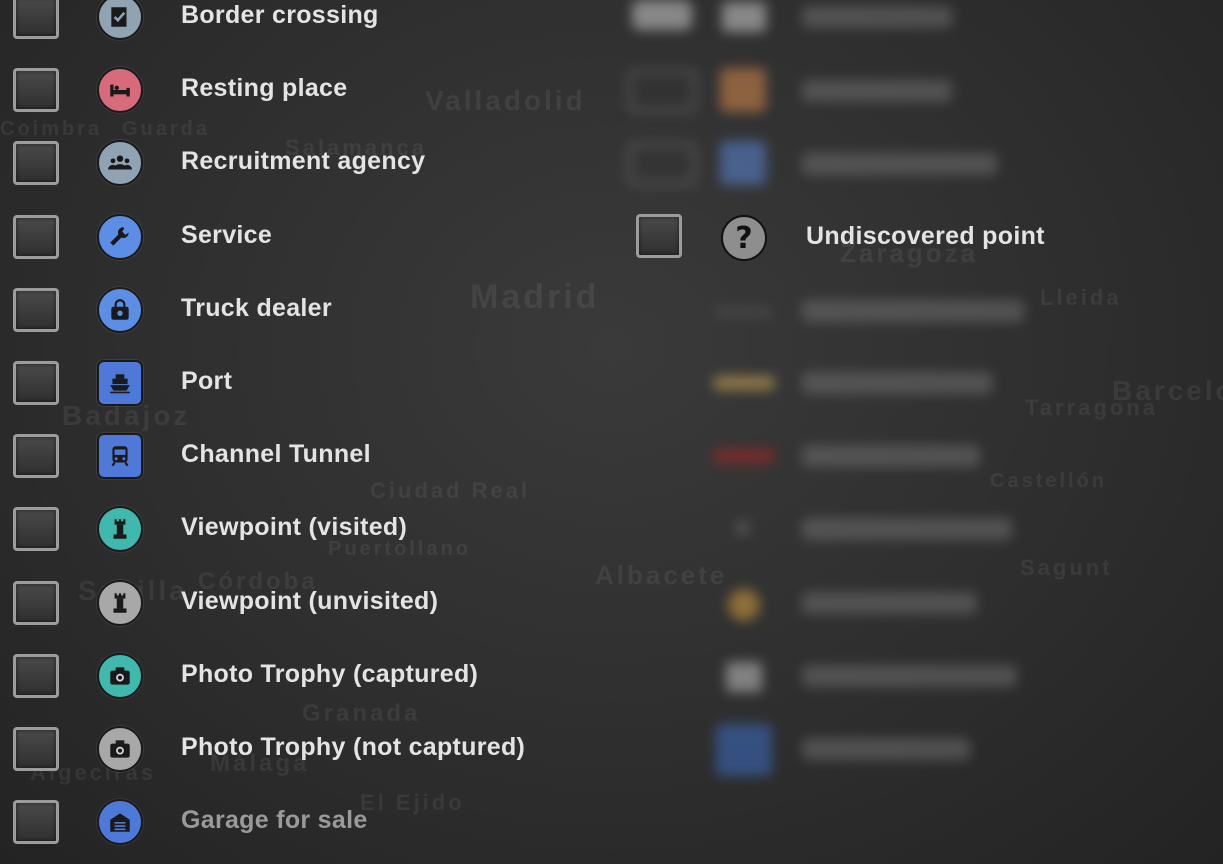 Image resolution: width=1223 pixels, height=864 pixels. I want to click on explored-city-swatch, so click(744, 605).